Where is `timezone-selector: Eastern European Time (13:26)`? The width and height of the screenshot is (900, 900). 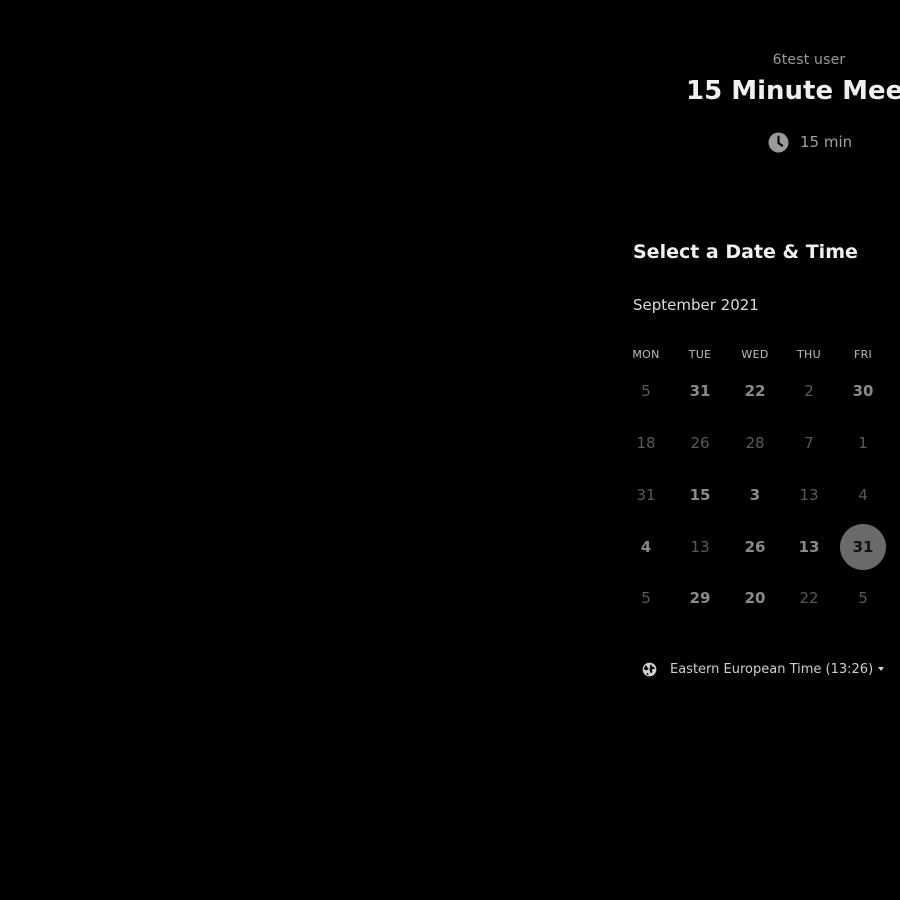
timezone-selector: Eastern European Time (13:26) is located at coordinates (763, 669).